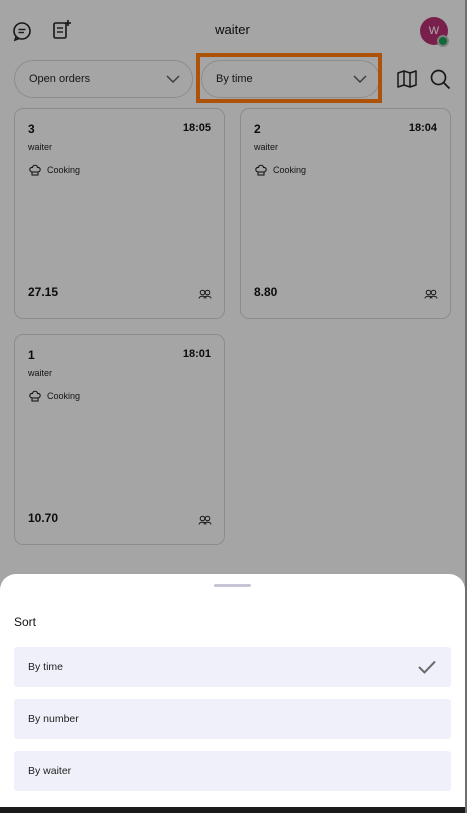 The image size is (467, 813). I want to click on sort-option-by-number: By number, so click(232, 719).